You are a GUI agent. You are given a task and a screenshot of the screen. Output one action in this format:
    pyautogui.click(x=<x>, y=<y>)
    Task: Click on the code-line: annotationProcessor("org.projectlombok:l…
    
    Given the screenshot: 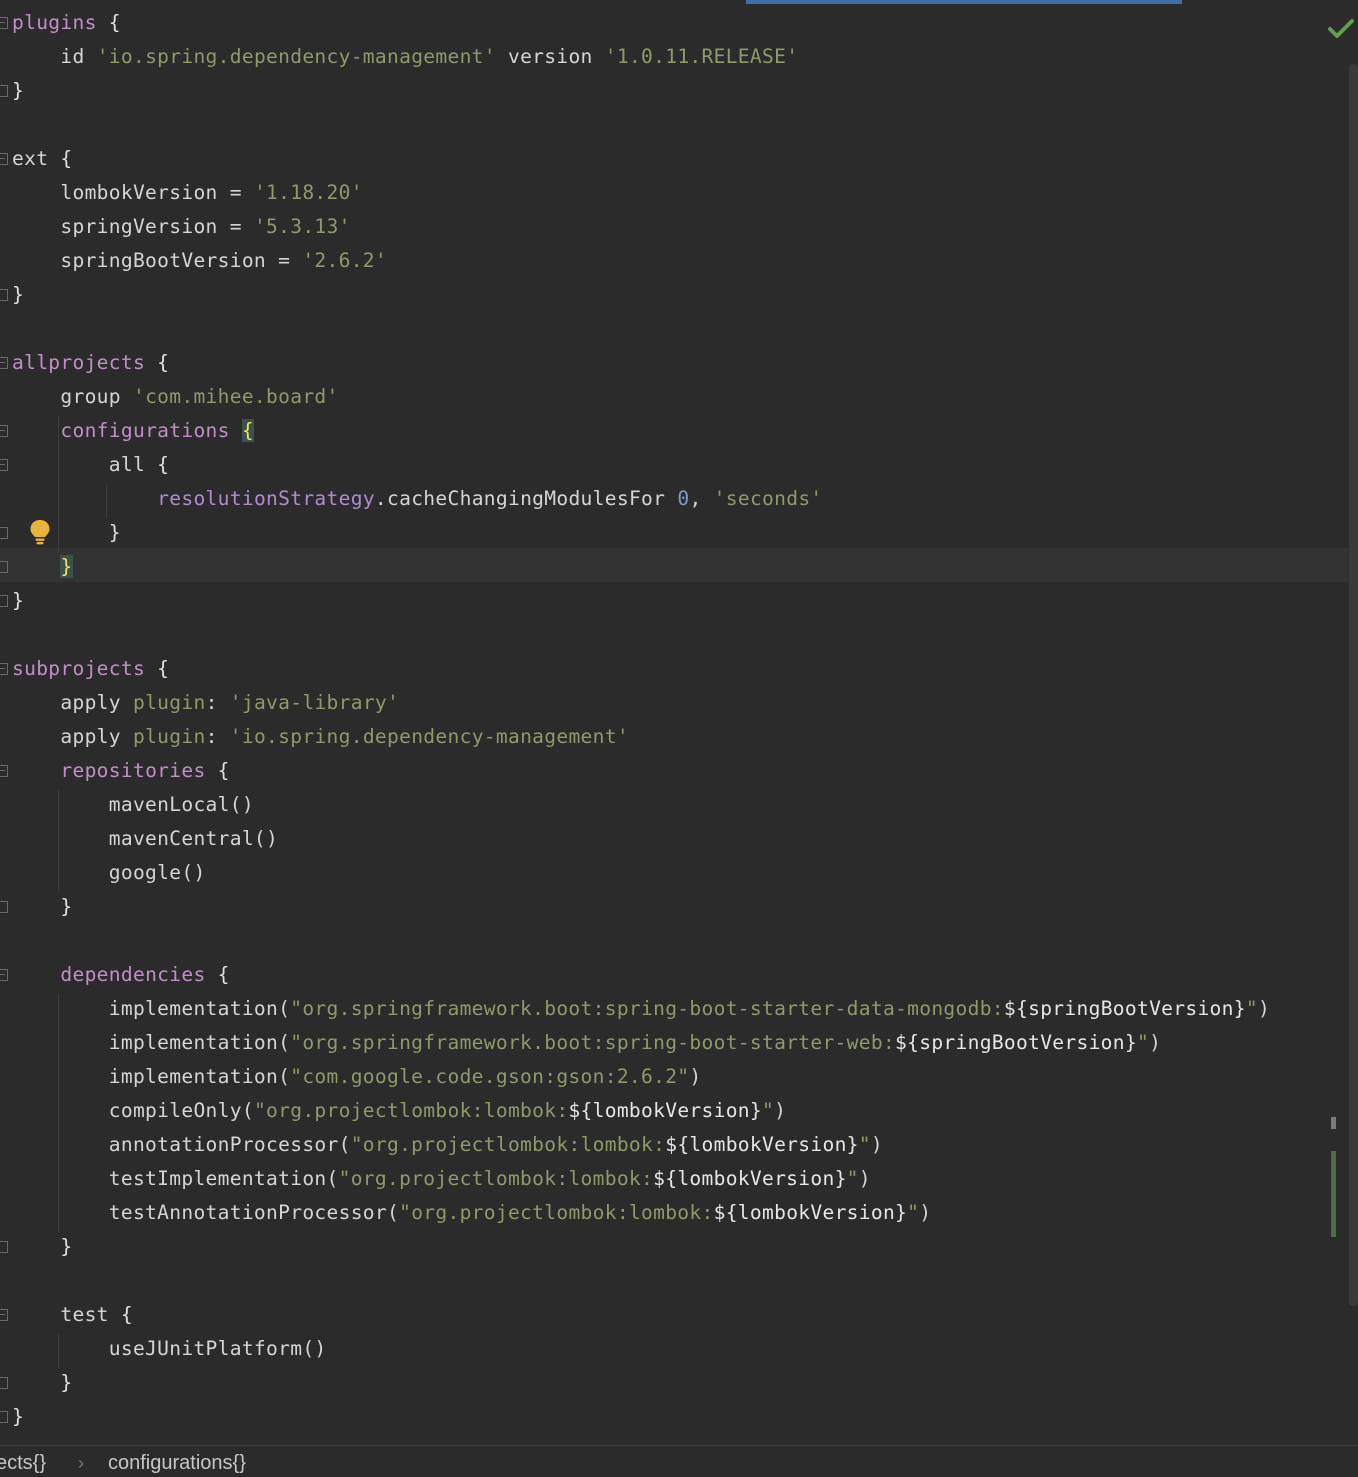 What is the action you would take?
    pyautogui.click(x=447, y=1145)
    